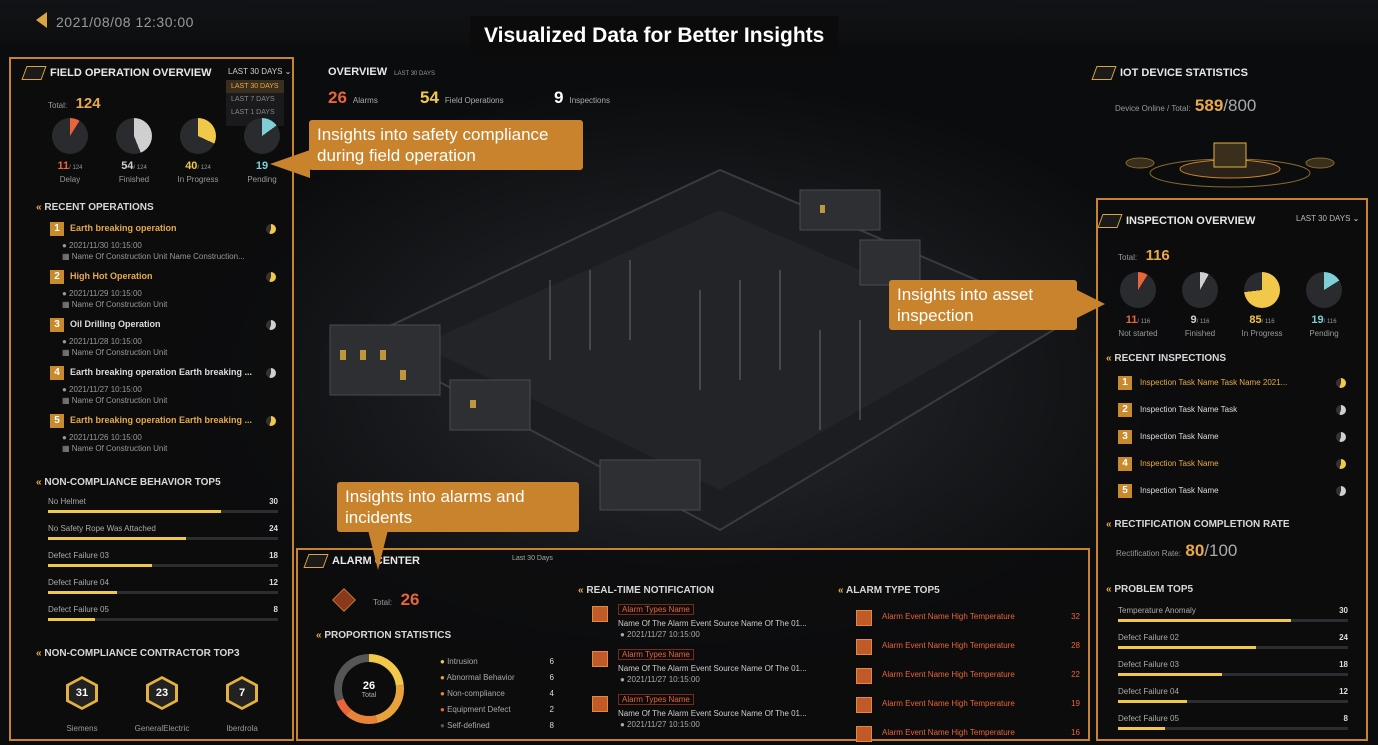 The height and width of the screenshot is (745, 1378). I want to click on legend-label: Intrusion, so click(462, 661).